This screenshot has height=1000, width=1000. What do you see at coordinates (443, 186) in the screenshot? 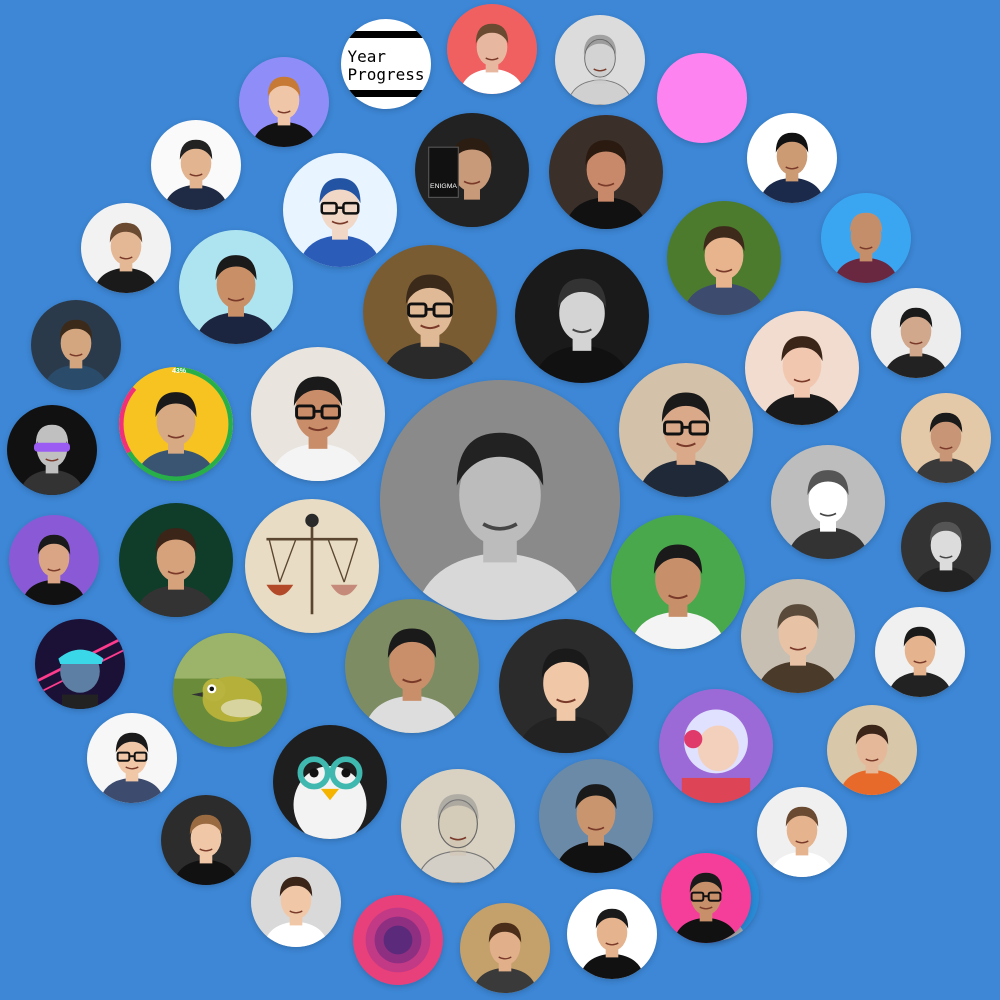
I see `svg-text: ENIGMA` at bounding box center [443, 186].